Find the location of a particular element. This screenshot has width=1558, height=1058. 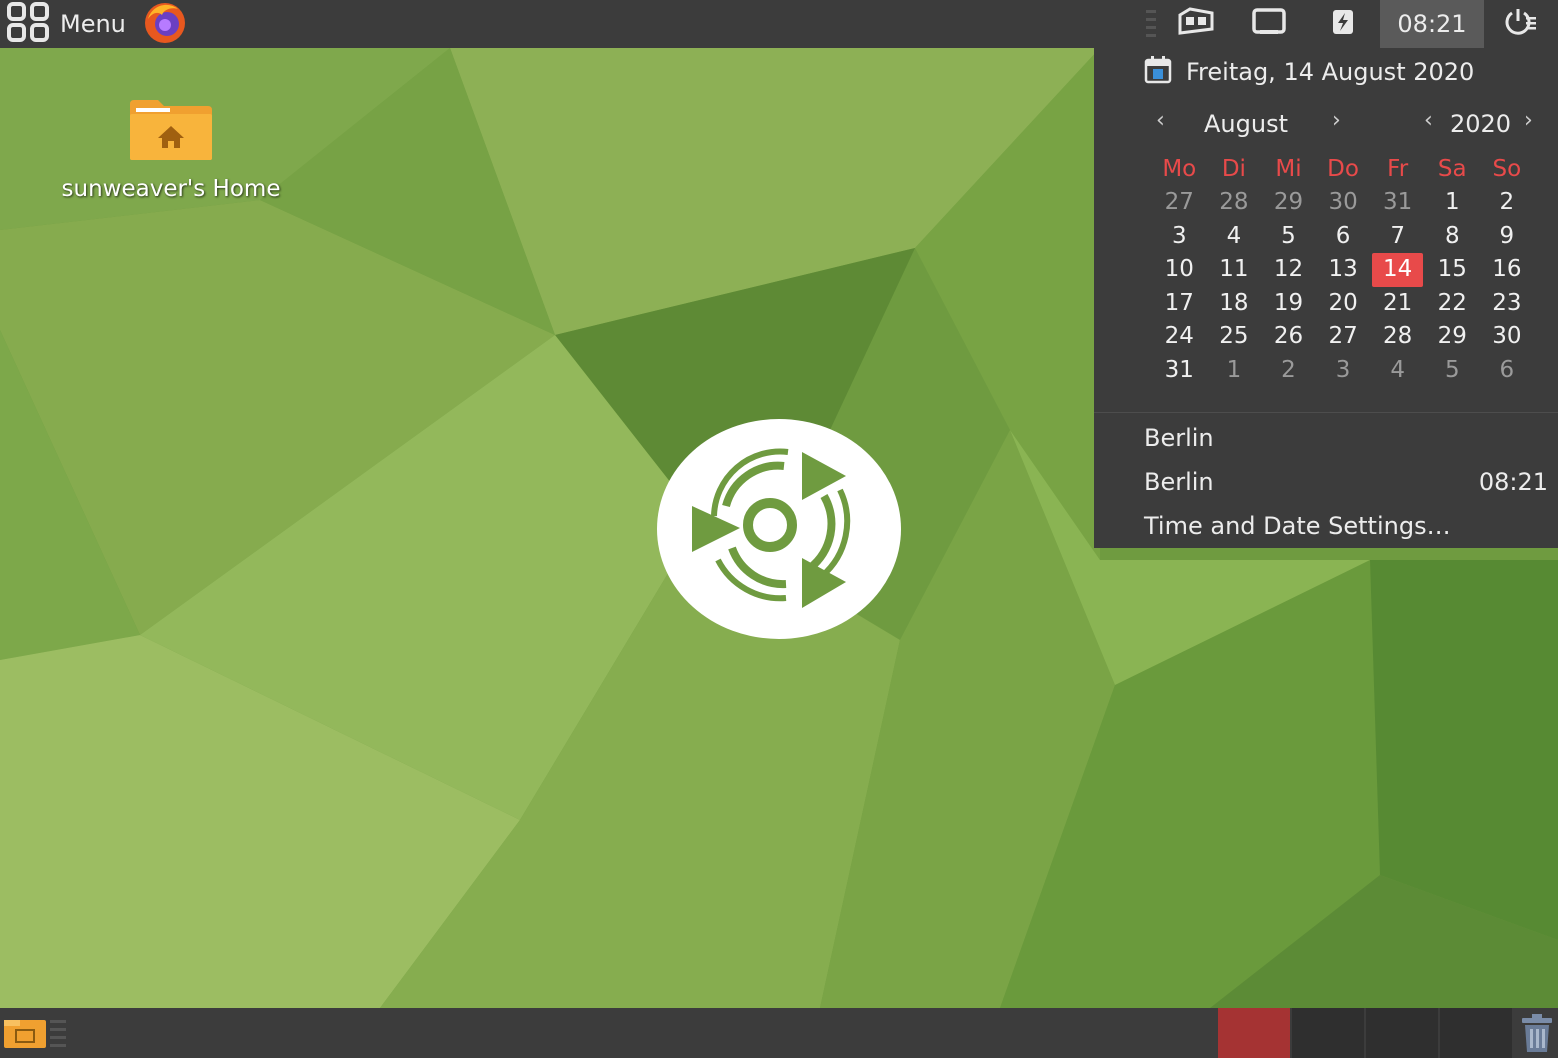

weekday-label: So is located at coordinates (1507, 169).